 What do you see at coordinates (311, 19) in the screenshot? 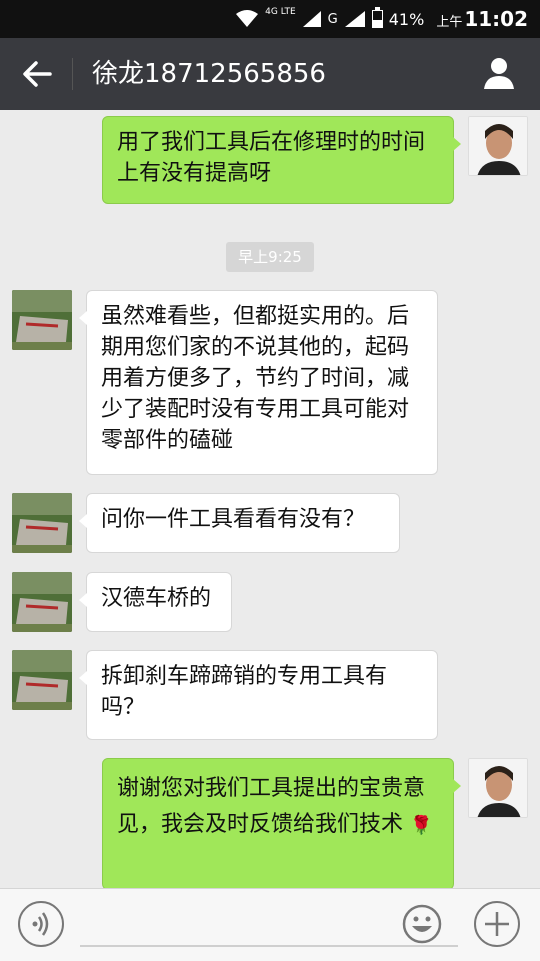
I see `signal-icon` at bounding box center [311, 19].